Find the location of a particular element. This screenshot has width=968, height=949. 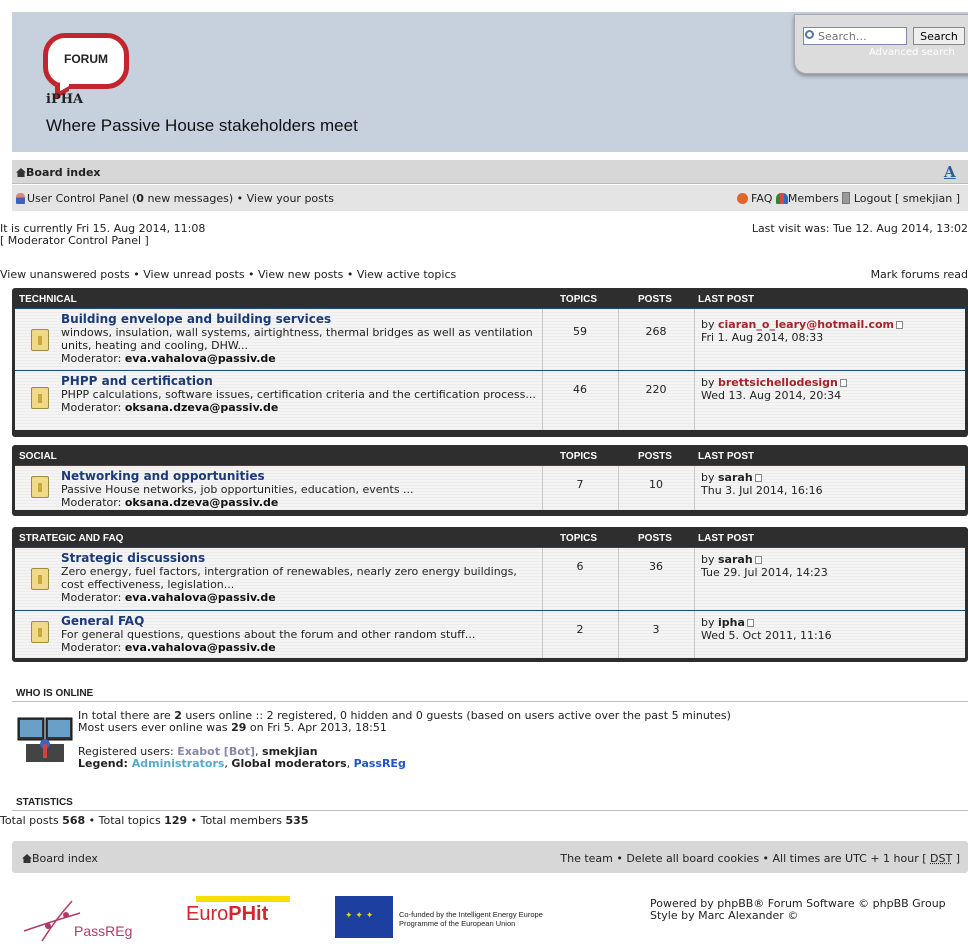

category-name: Technical is located at coordinates (48, 299).